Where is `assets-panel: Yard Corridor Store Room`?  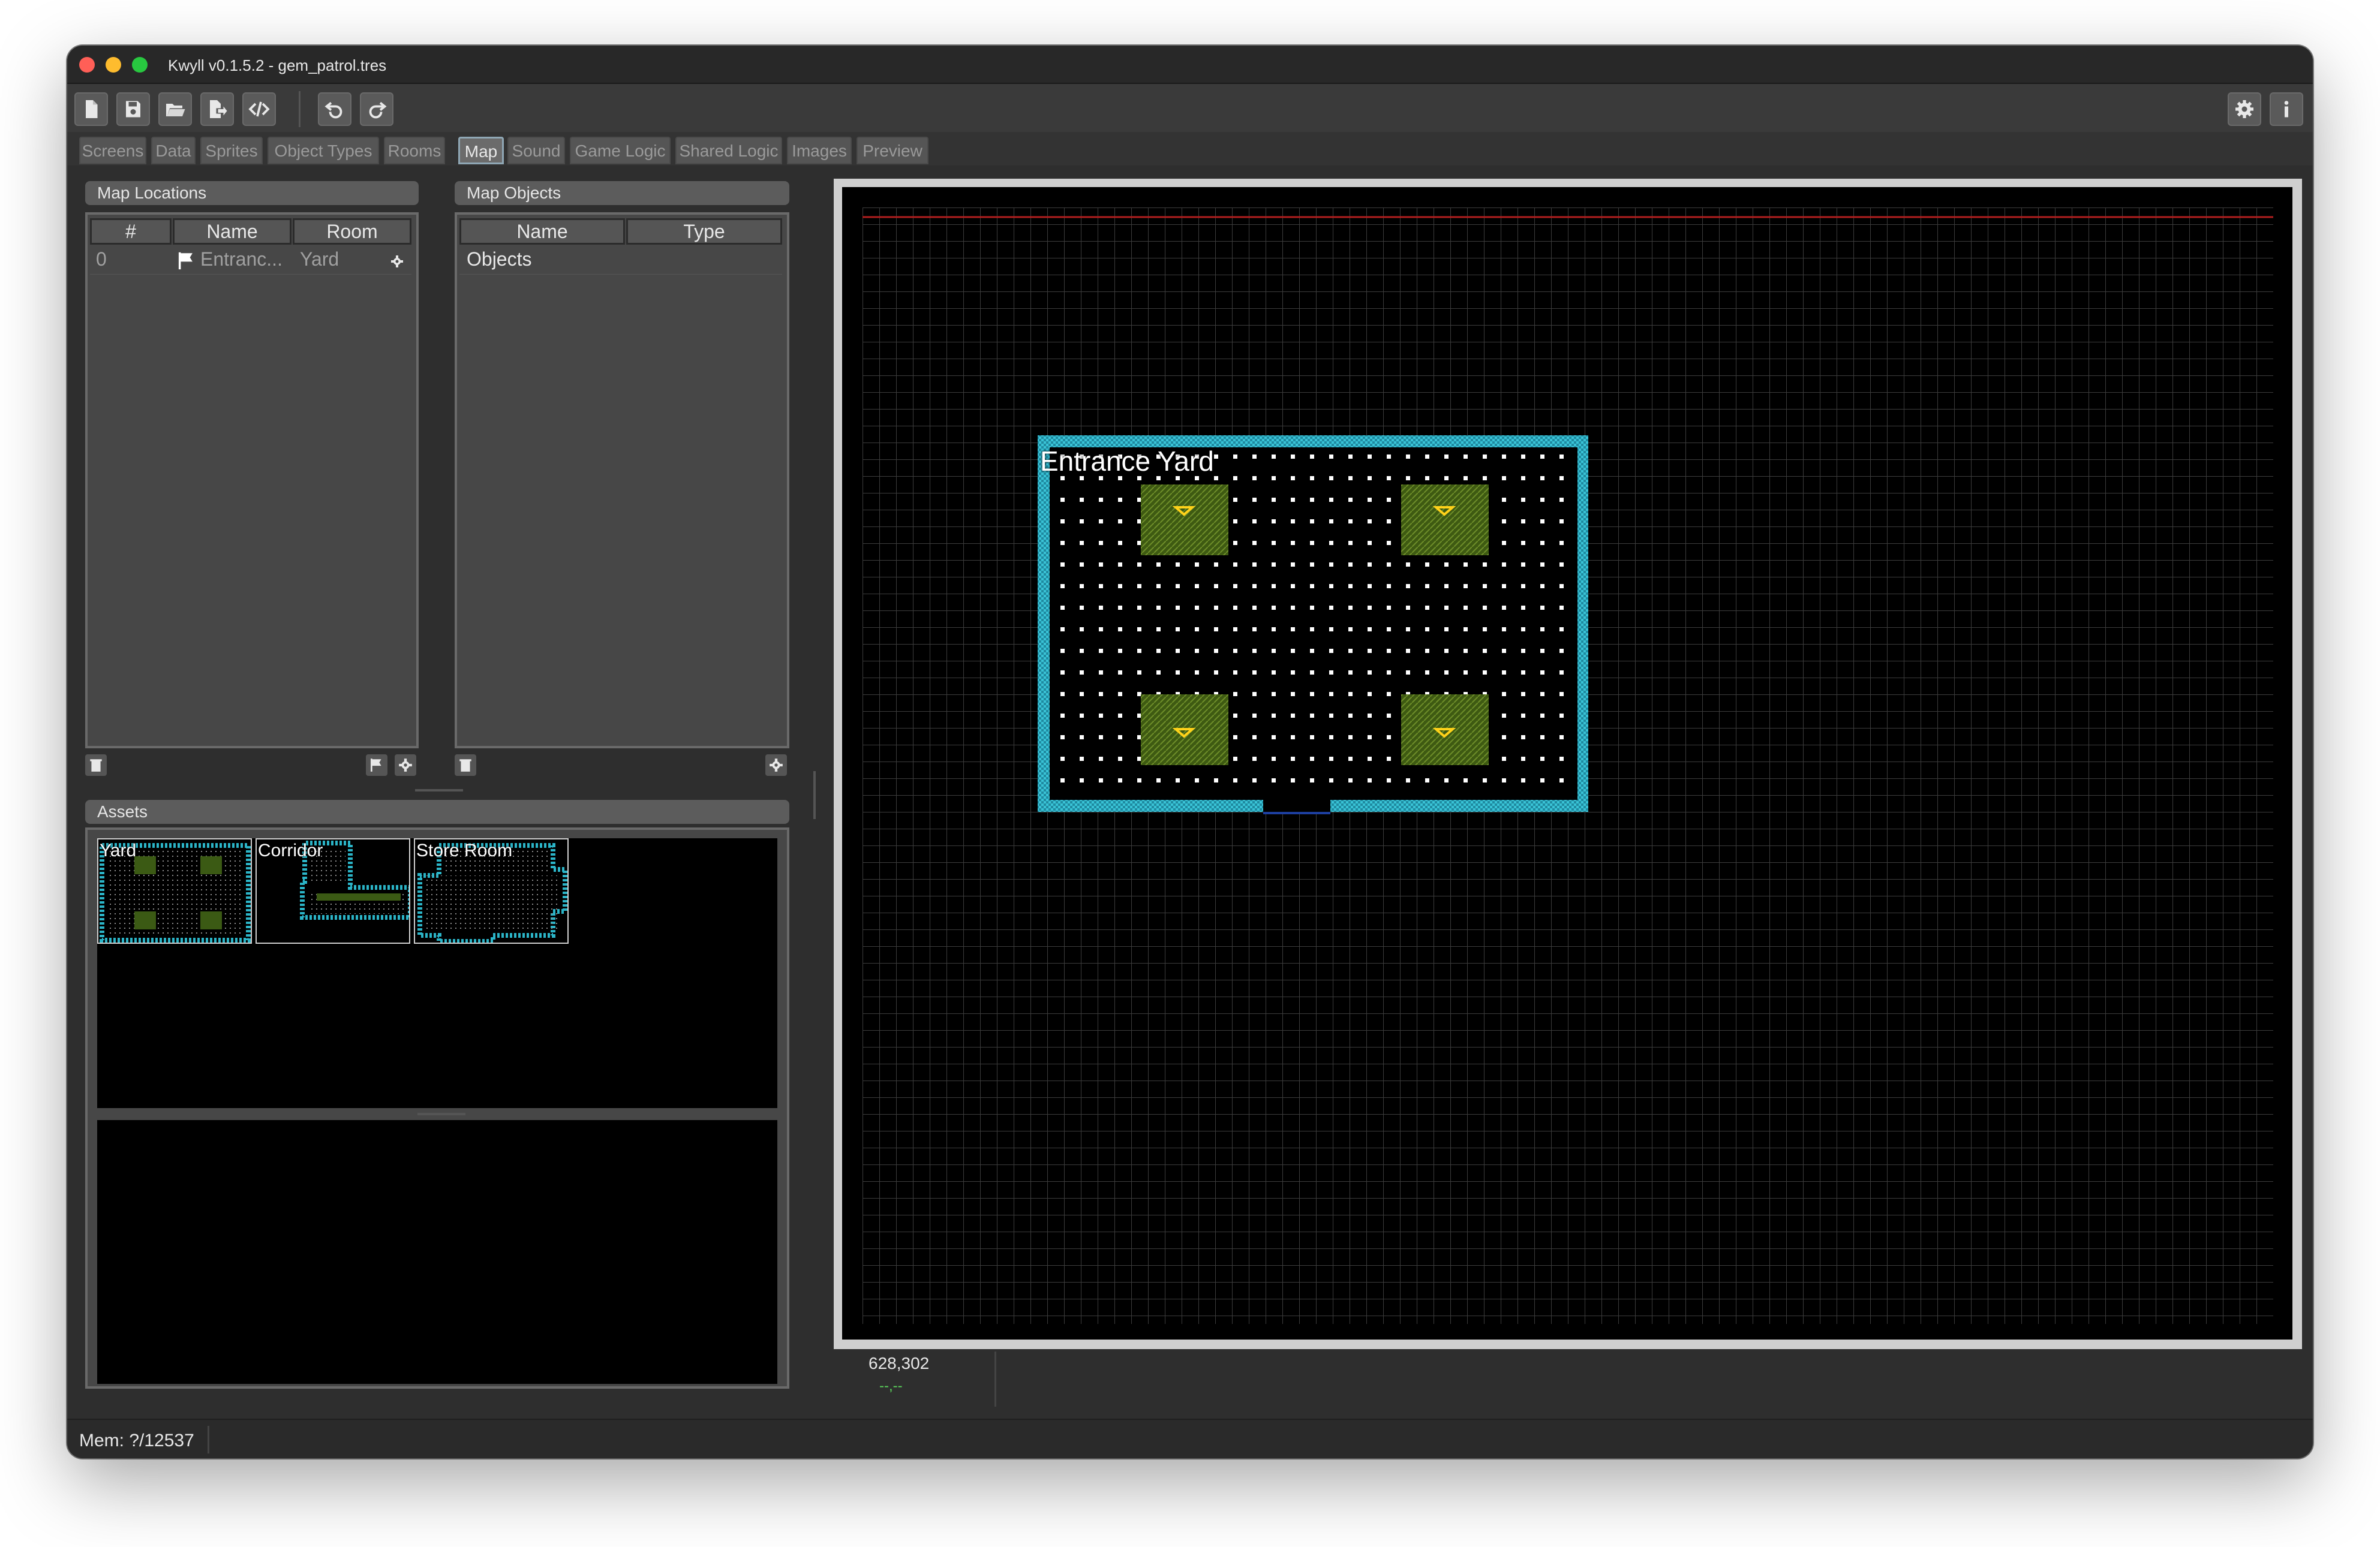
assets-panel: Yard Corridor Store Room is located at coordinates (437, 1108).